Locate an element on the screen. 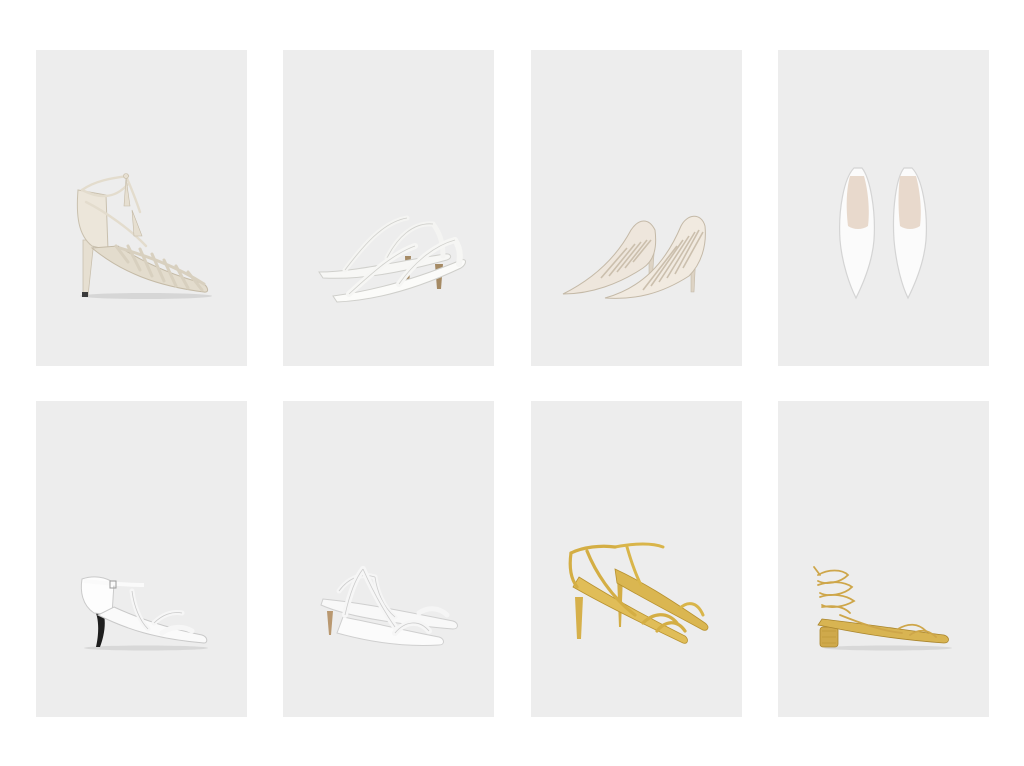 This screenshot has height=766, width=1024. product-tile-gold-lace-up-block-heel is located at coordinates (883, 559).